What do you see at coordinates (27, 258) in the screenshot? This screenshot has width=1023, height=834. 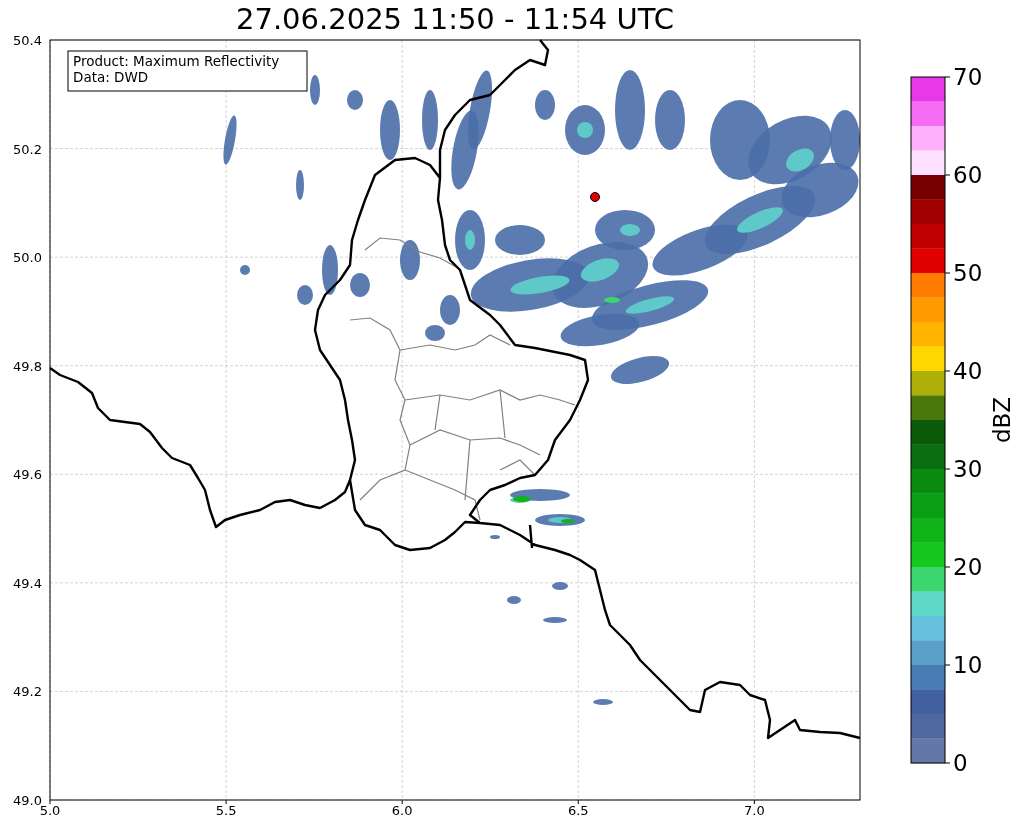 I see `y-tick-label: 50.0` at bounding box center [27, 258].